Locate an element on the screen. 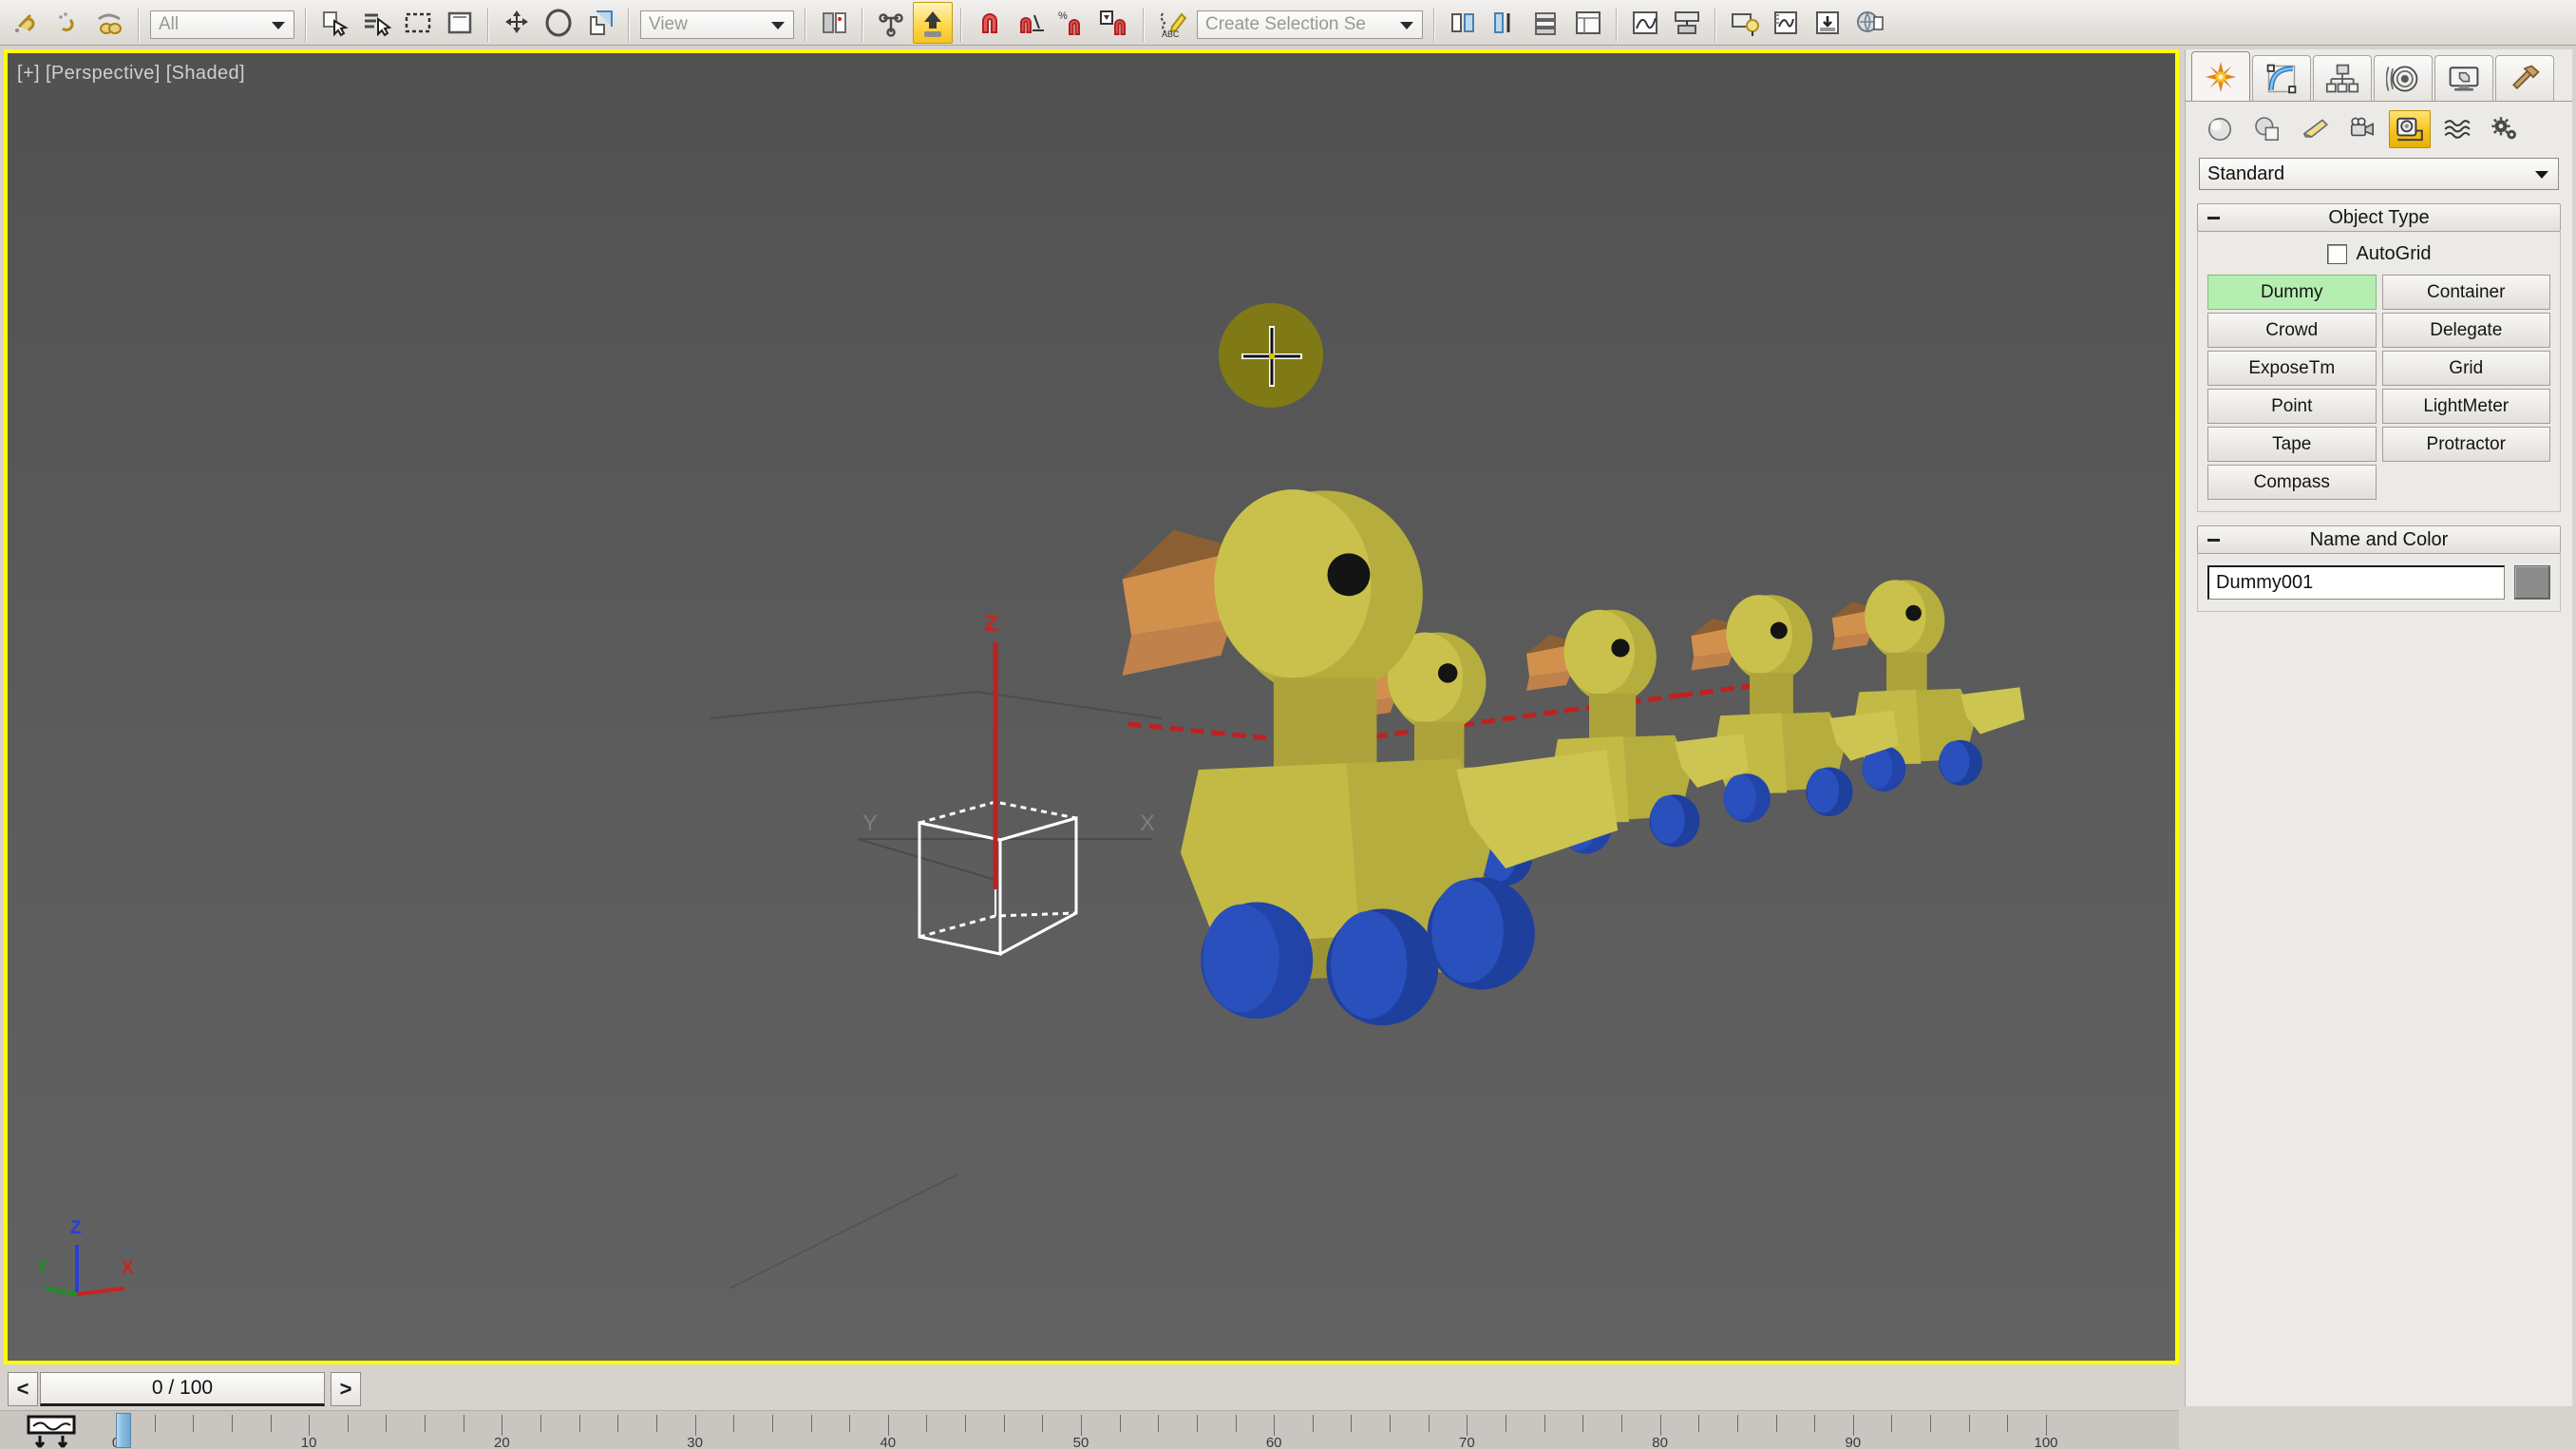  object-type-rollout-title: Object Type is located at coordinates (2379, 217).